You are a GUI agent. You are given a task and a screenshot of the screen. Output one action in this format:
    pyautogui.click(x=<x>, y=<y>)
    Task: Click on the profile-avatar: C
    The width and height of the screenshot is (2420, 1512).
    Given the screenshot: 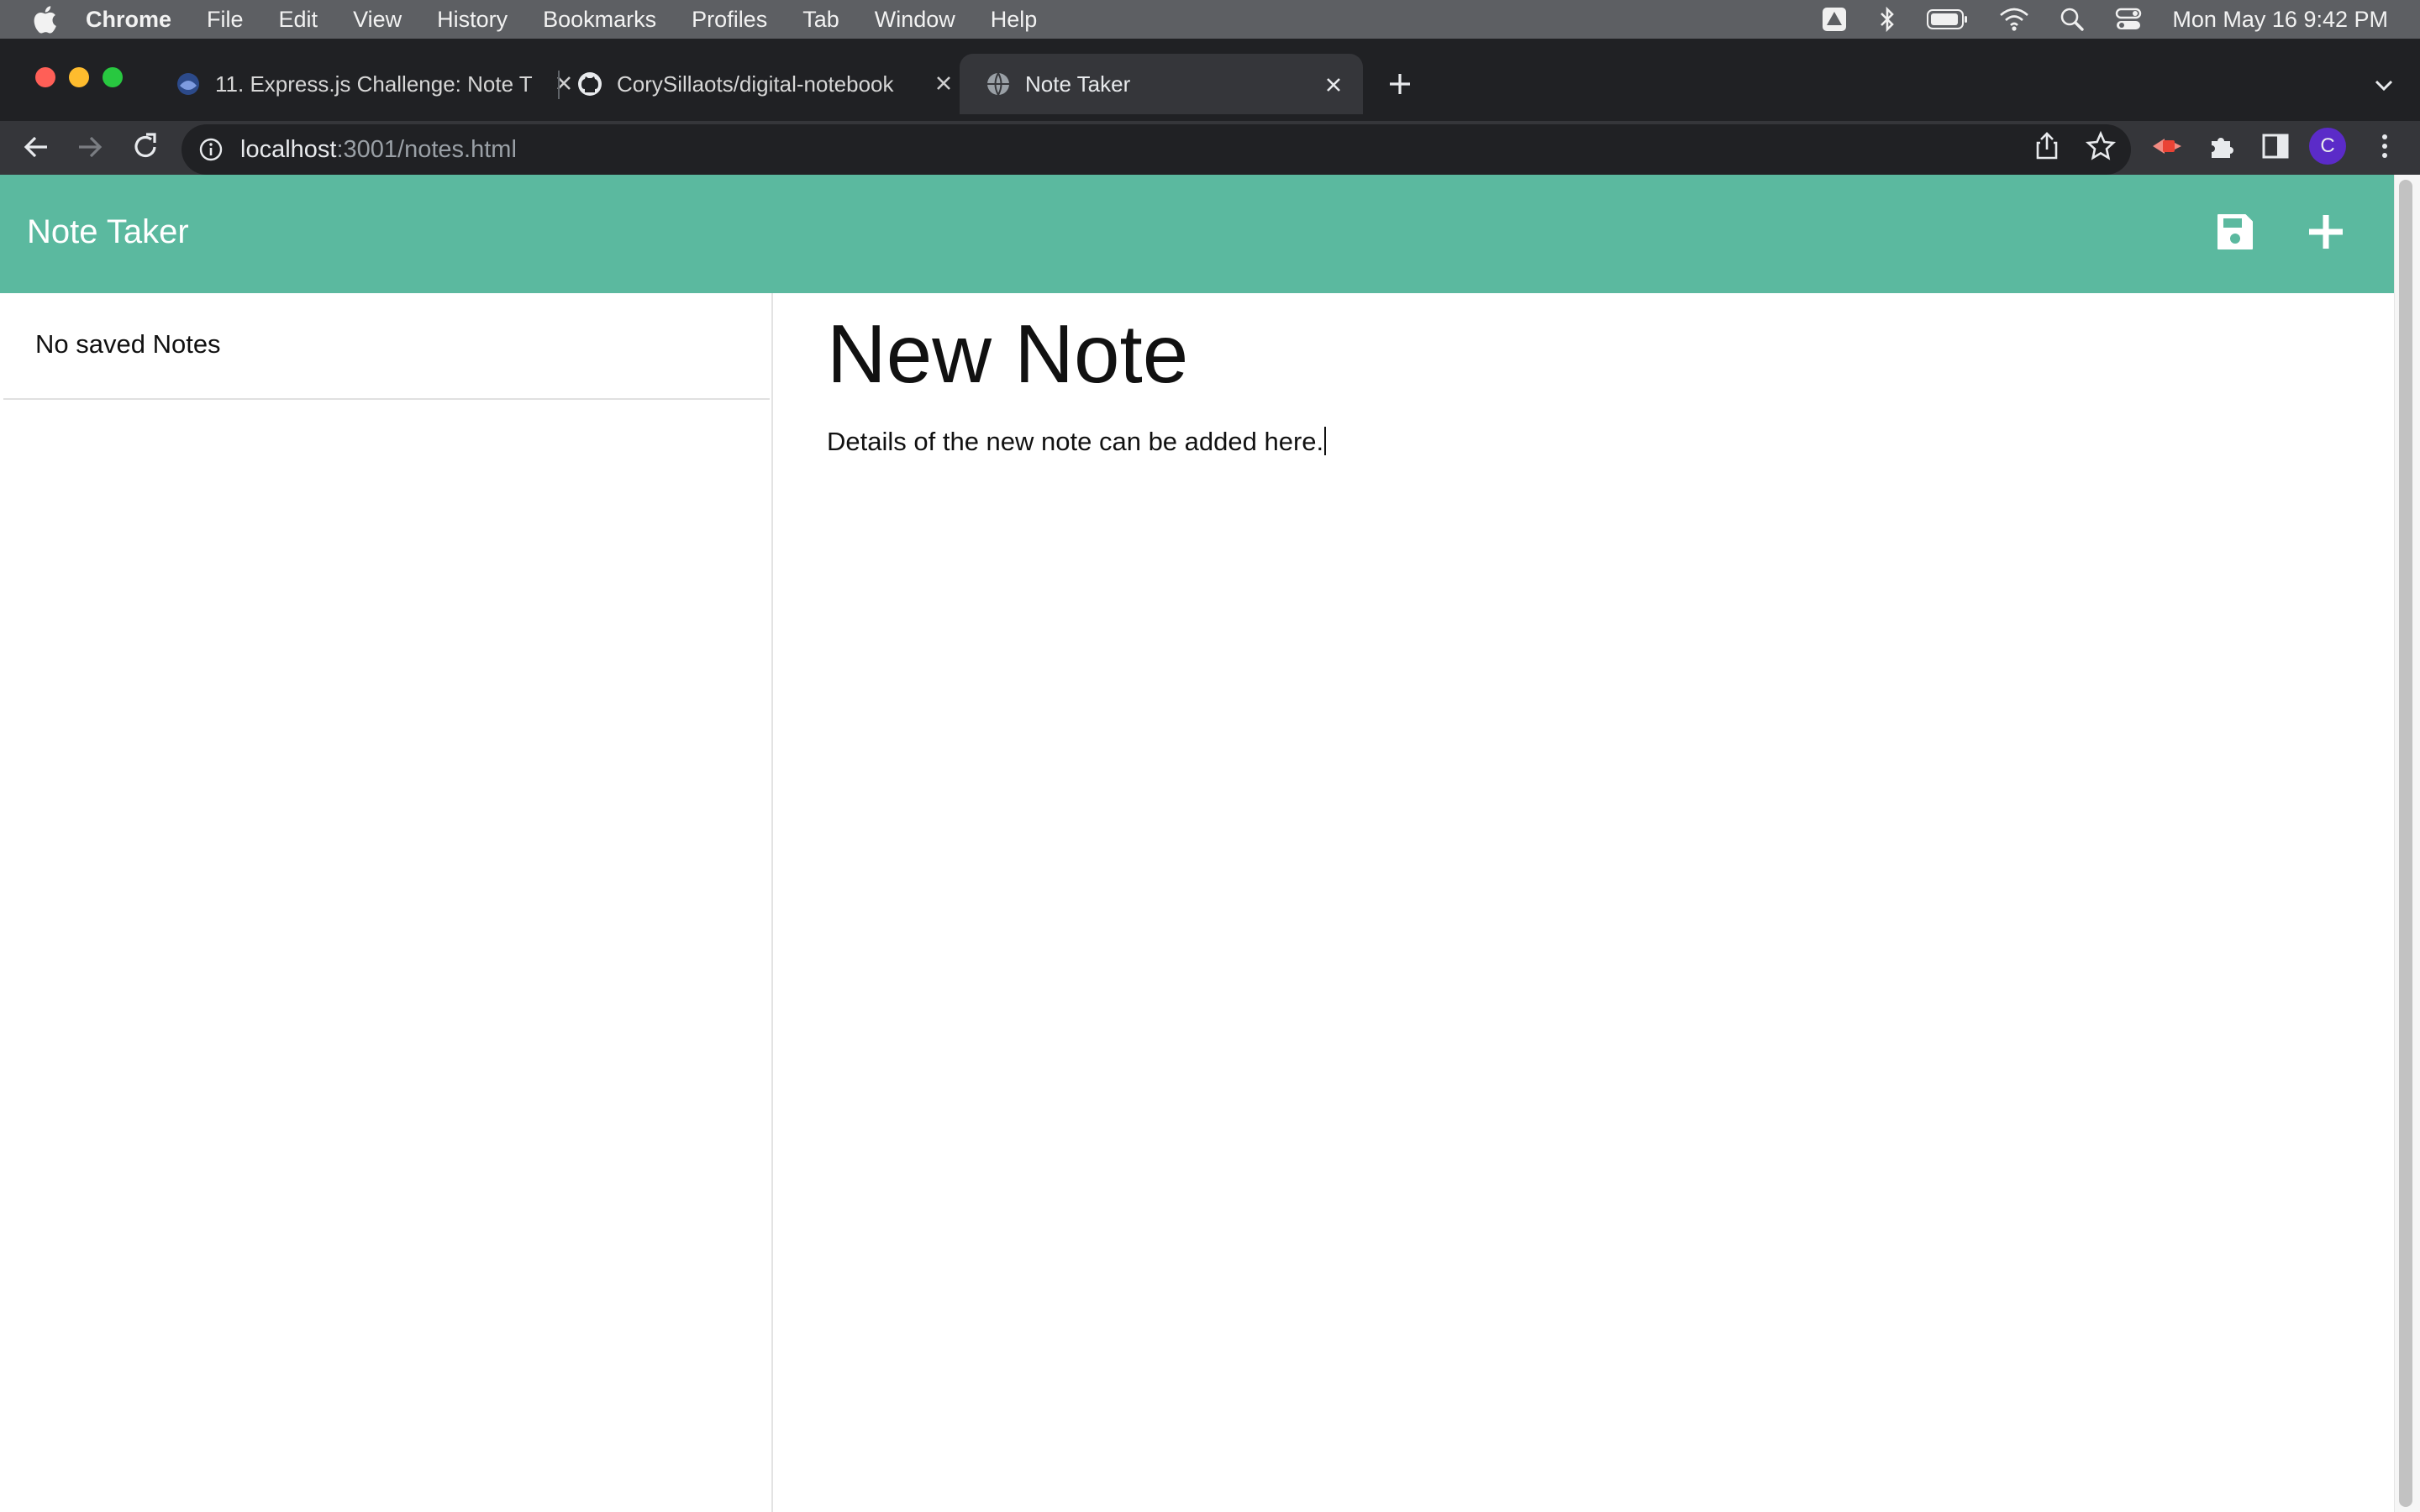 What is the action you would take?
    pyautogui.click(x=2328, y=146)
    